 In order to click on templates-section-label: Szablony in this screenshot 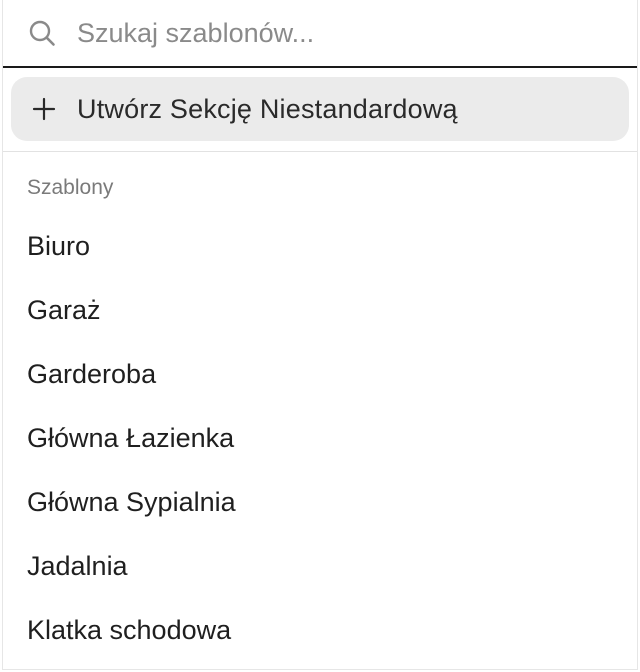, I will do `click(70, 187)`.